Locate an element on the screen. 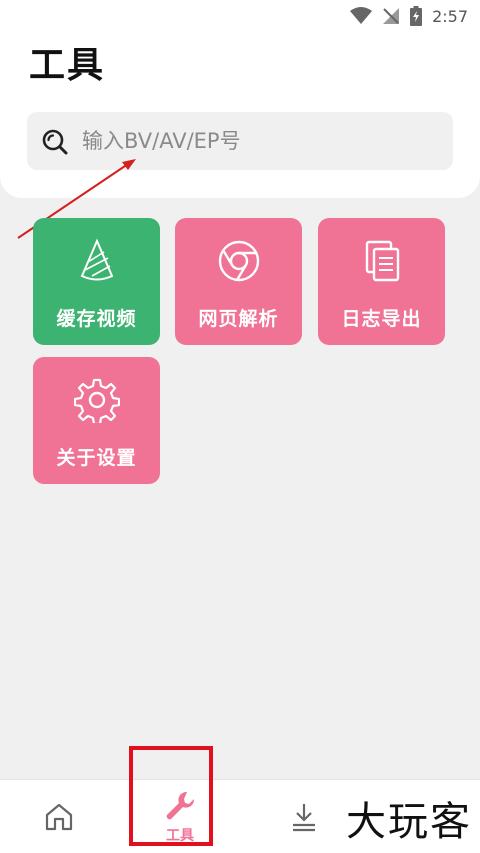  tool-label: 网页解析 is located at coordinates (238, 319).